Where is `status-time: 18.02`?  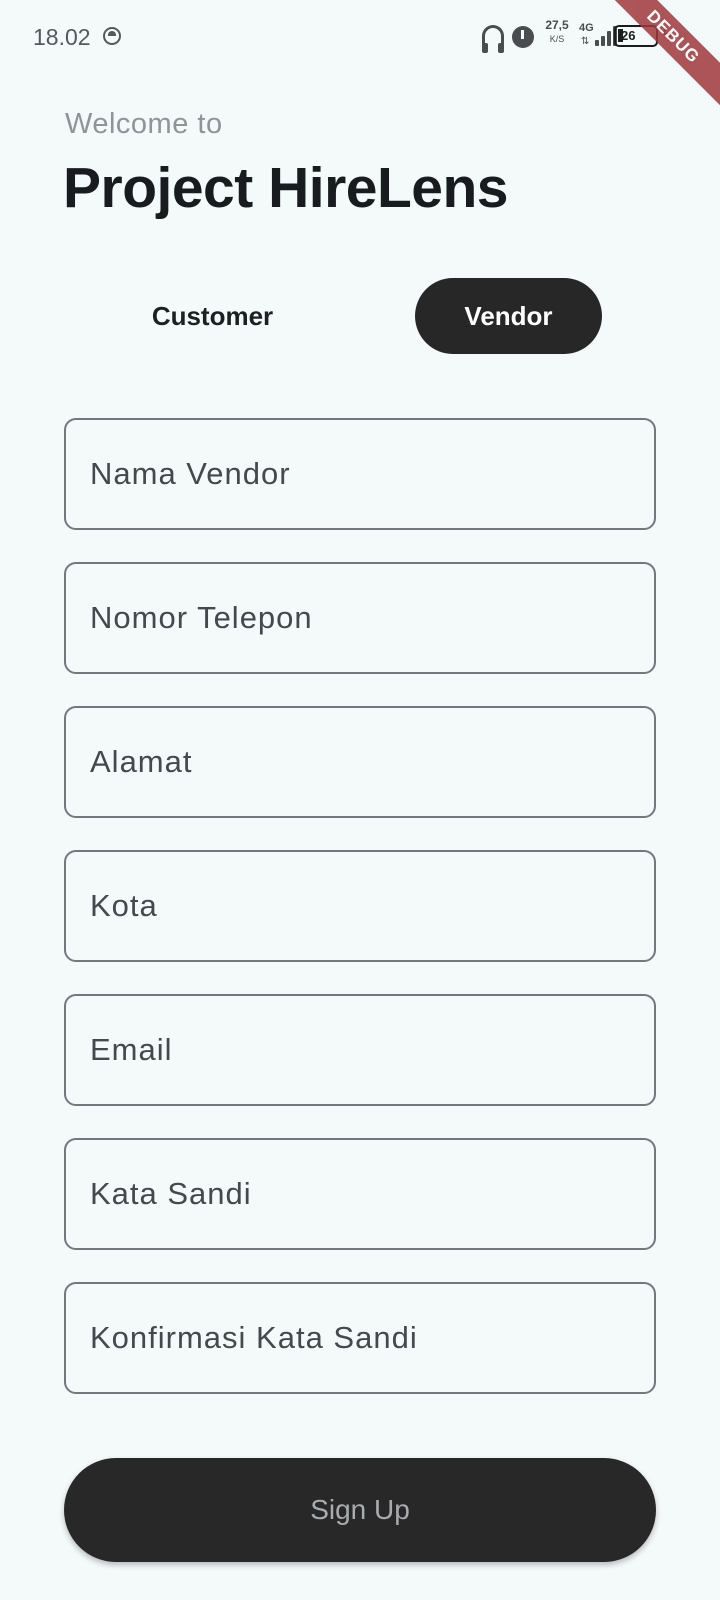
status-time: 18.02 is located at coordinates (62, 37).